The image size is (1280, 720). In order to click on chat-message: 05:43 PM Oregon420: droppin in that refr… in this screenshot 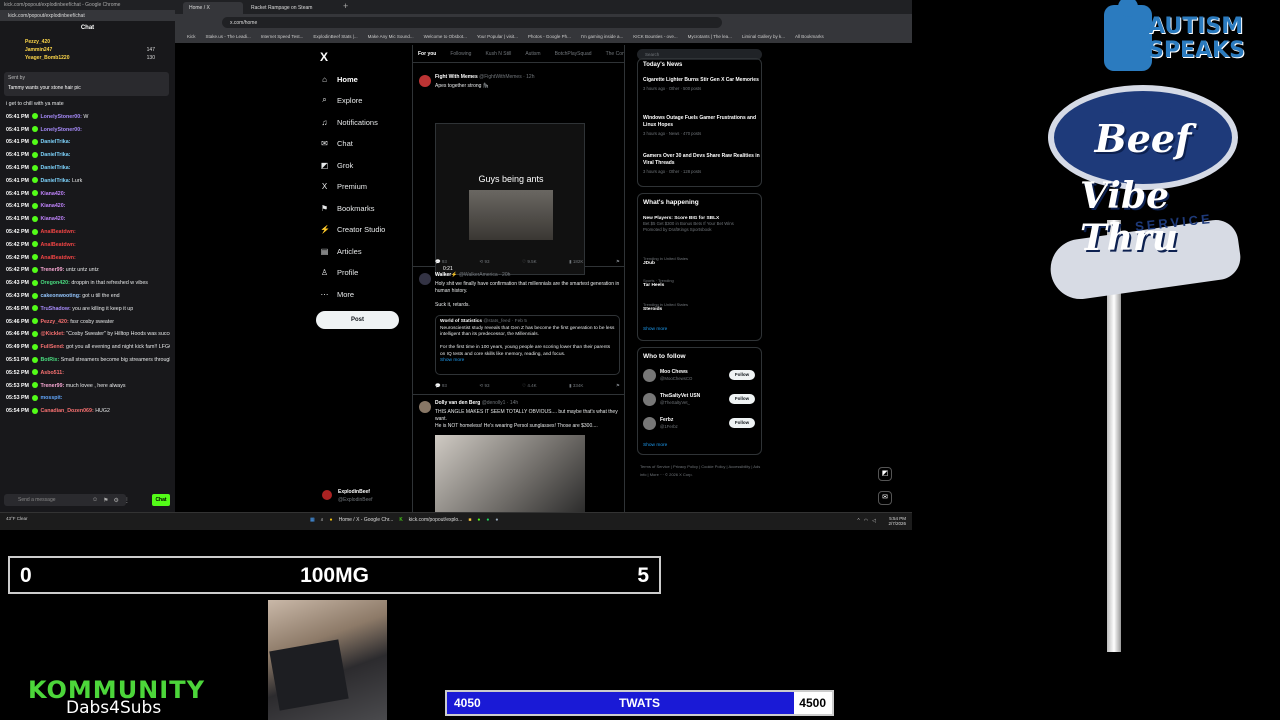, I will do `click(88, 283)`.